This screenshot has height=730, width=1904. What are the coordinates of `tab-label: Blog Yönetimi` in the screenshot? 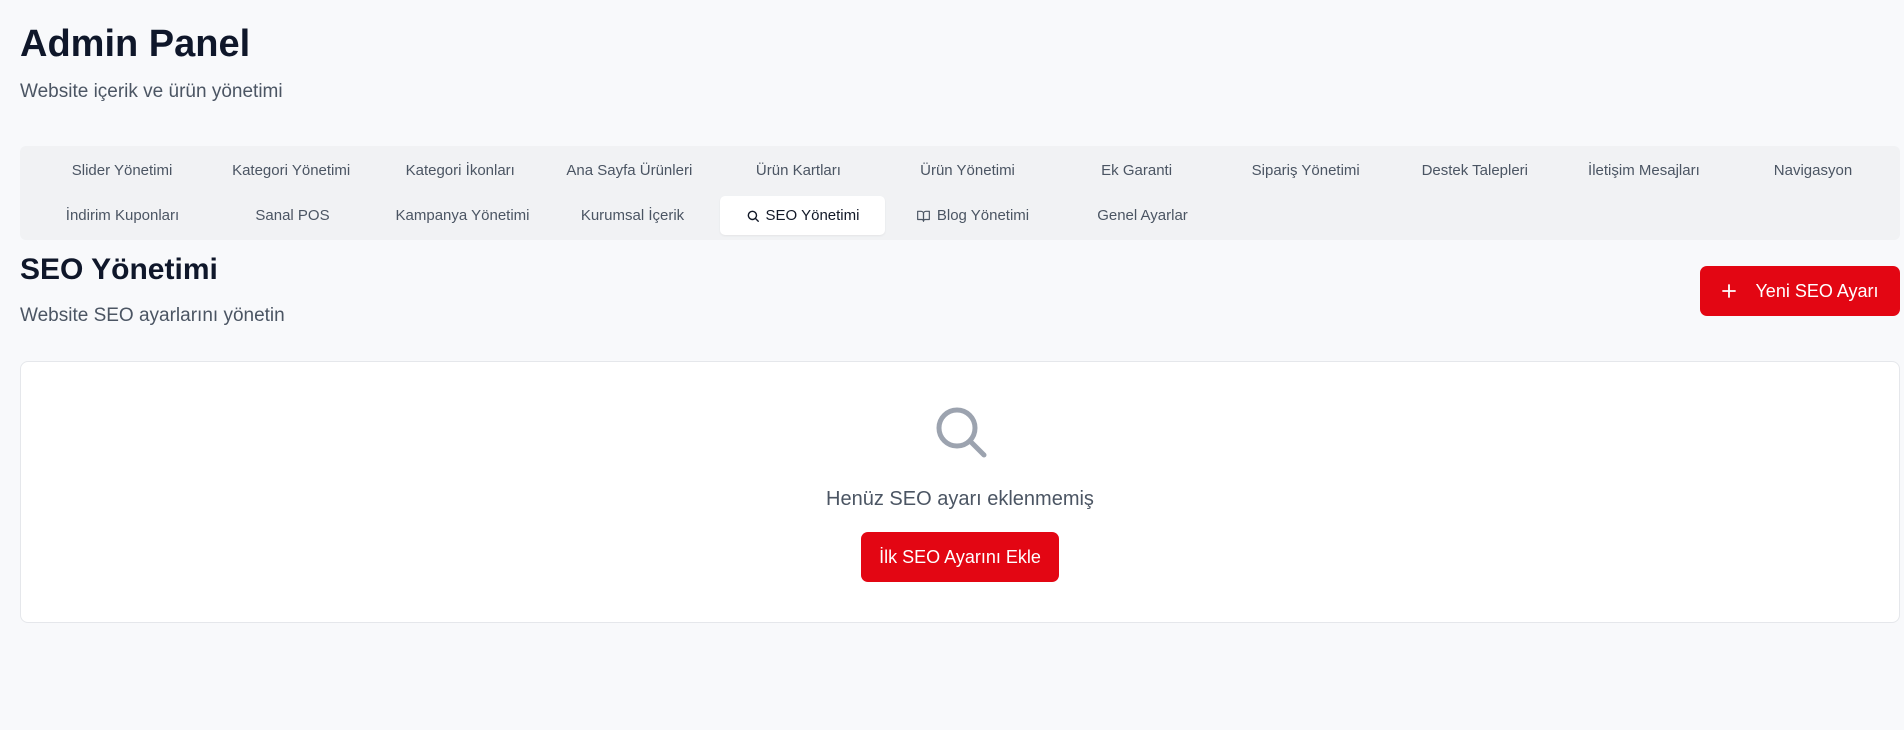 It's located at (983, 215).